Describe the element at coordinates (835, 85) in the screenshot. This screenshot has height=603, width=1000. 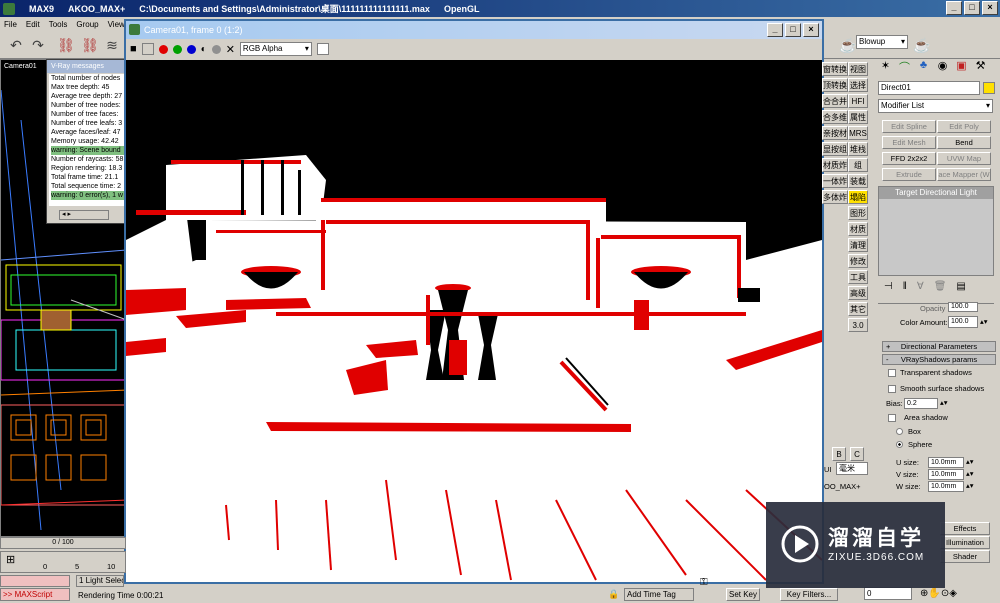
I see `akoo-button: 顶转换` at that location.